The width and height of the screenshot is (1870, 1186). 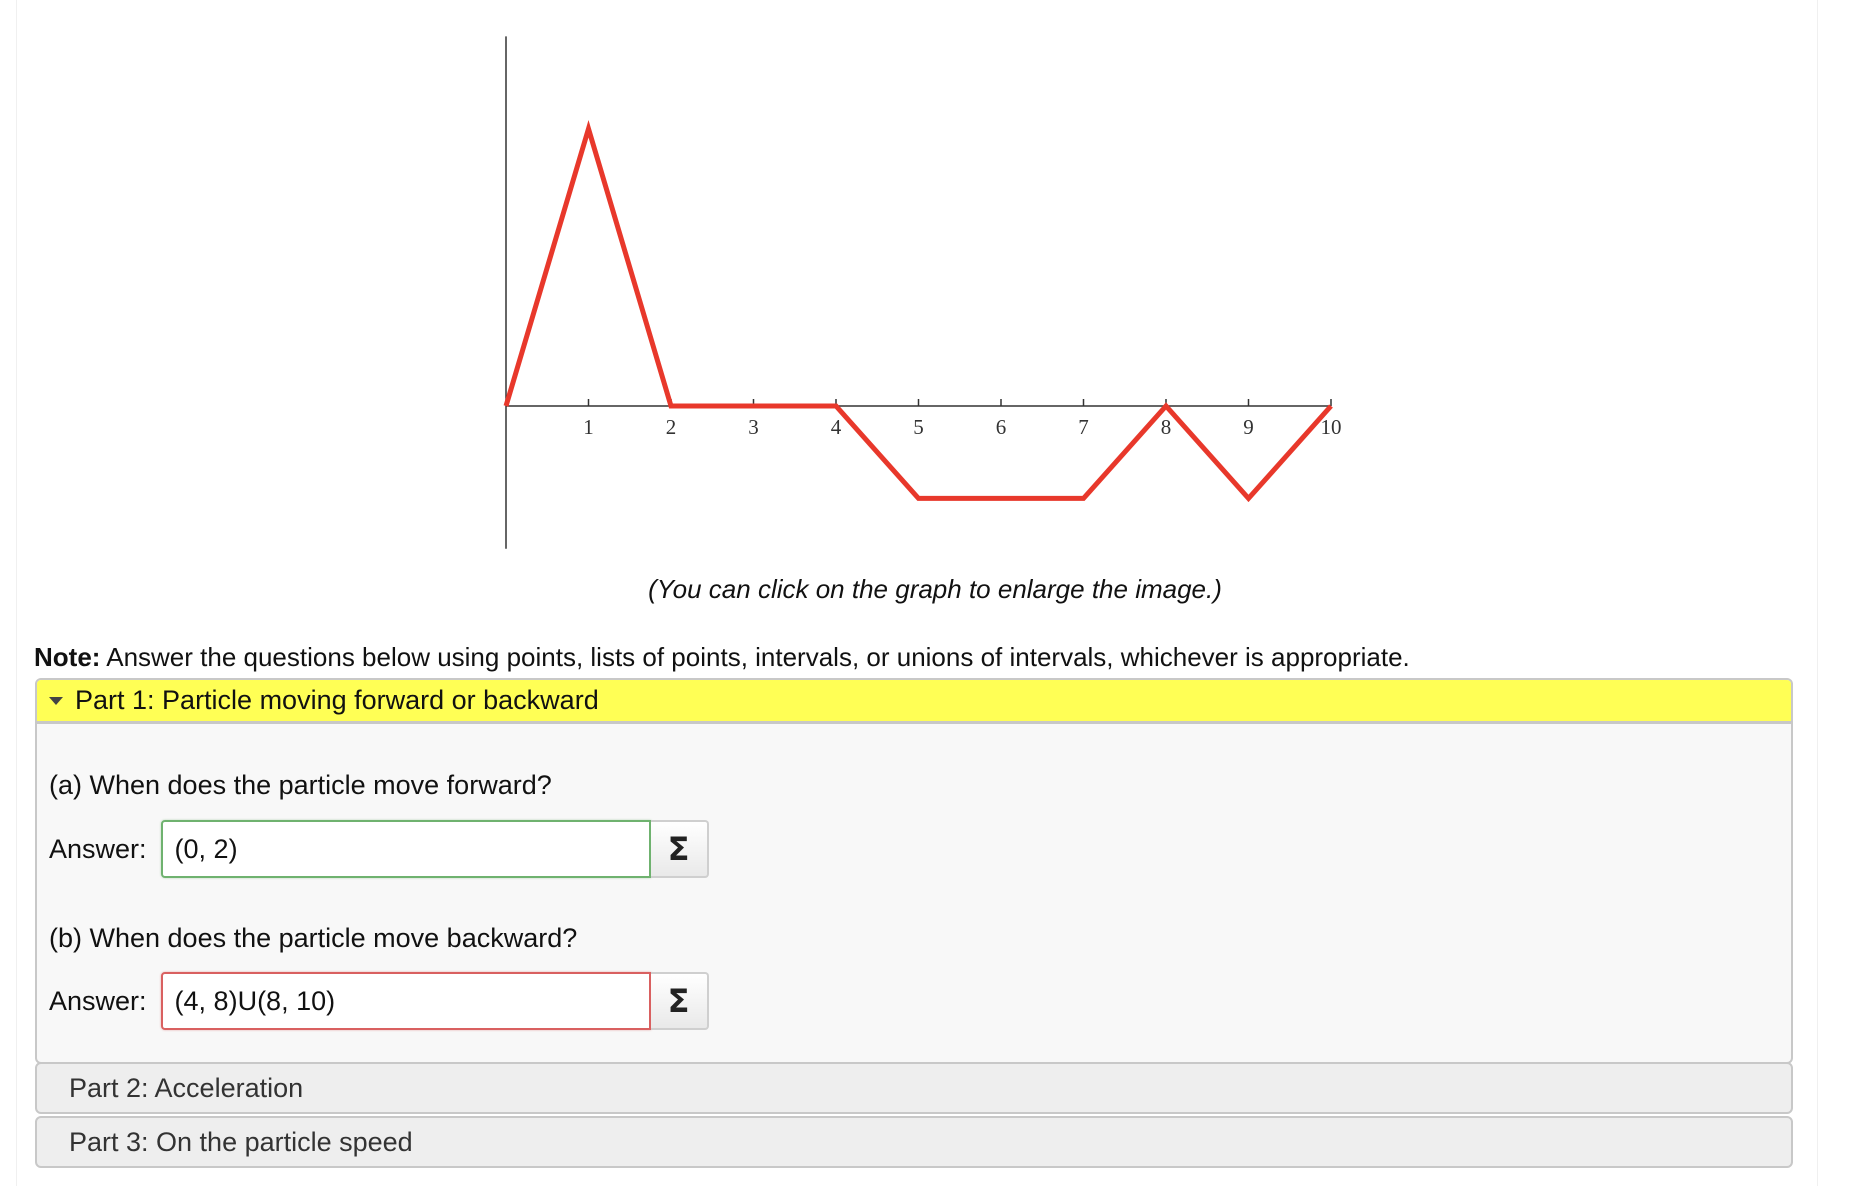 I want to click on answer-a-input, so click(x=405, y=849).